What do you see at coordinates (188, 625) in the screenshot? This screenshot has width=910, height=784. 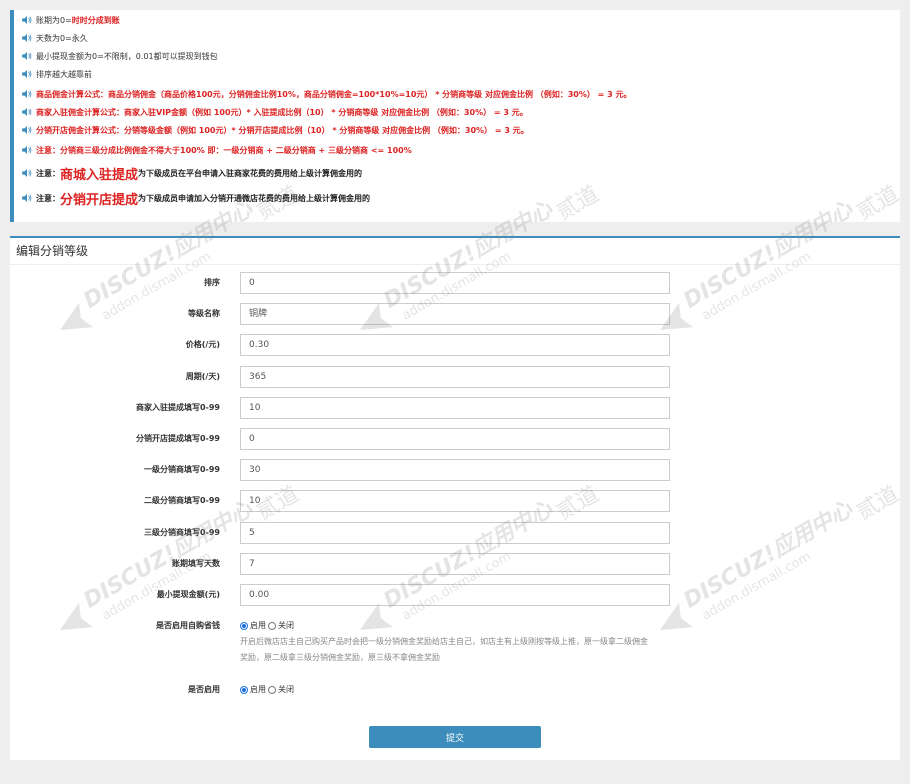 I see `self-buy-label: 是否启用自购省钱` at bounding box center [188, 625].